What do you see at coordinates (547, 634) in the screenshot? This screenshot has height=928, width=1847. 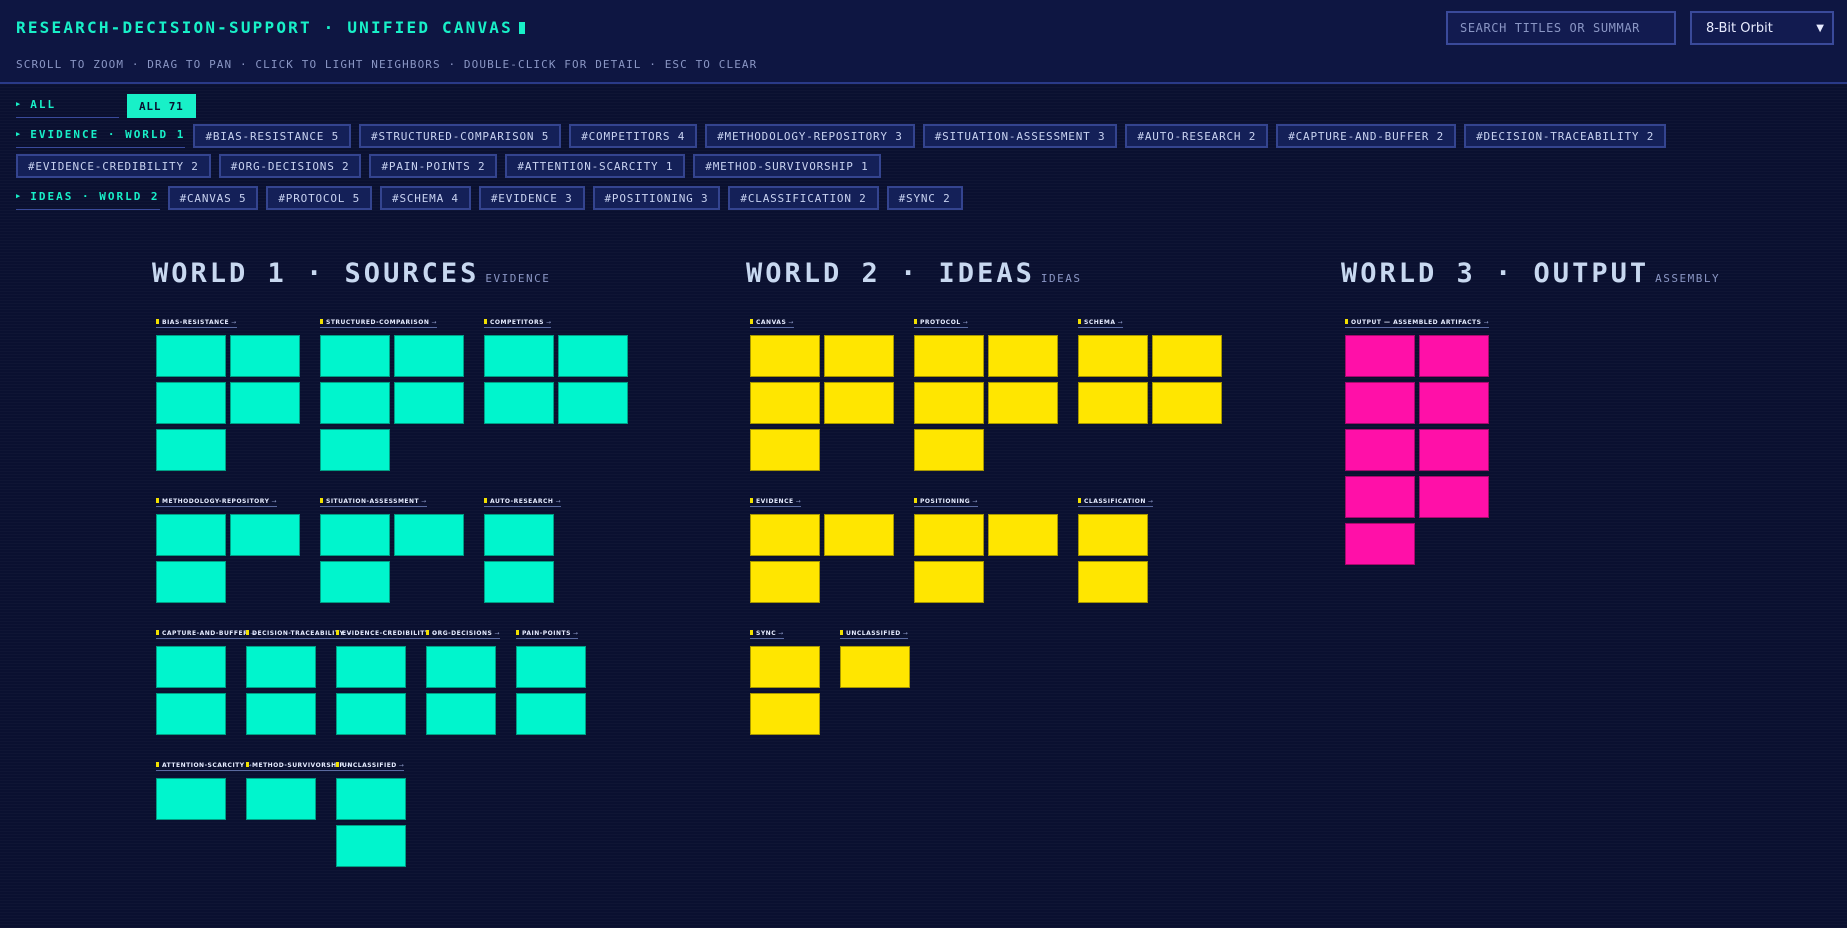 I see `cluster-label: PAIN-POINTS →` at bounding box center [547, 634].